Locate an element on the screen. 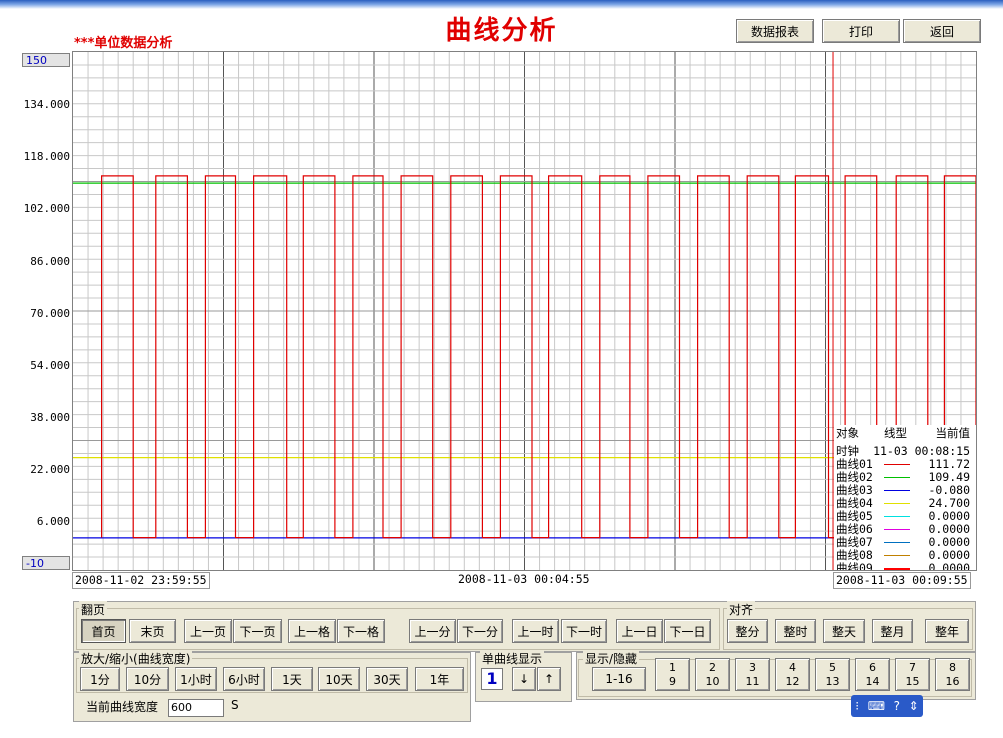  curve-width-input: 600 is located at coordinates (196, 708).